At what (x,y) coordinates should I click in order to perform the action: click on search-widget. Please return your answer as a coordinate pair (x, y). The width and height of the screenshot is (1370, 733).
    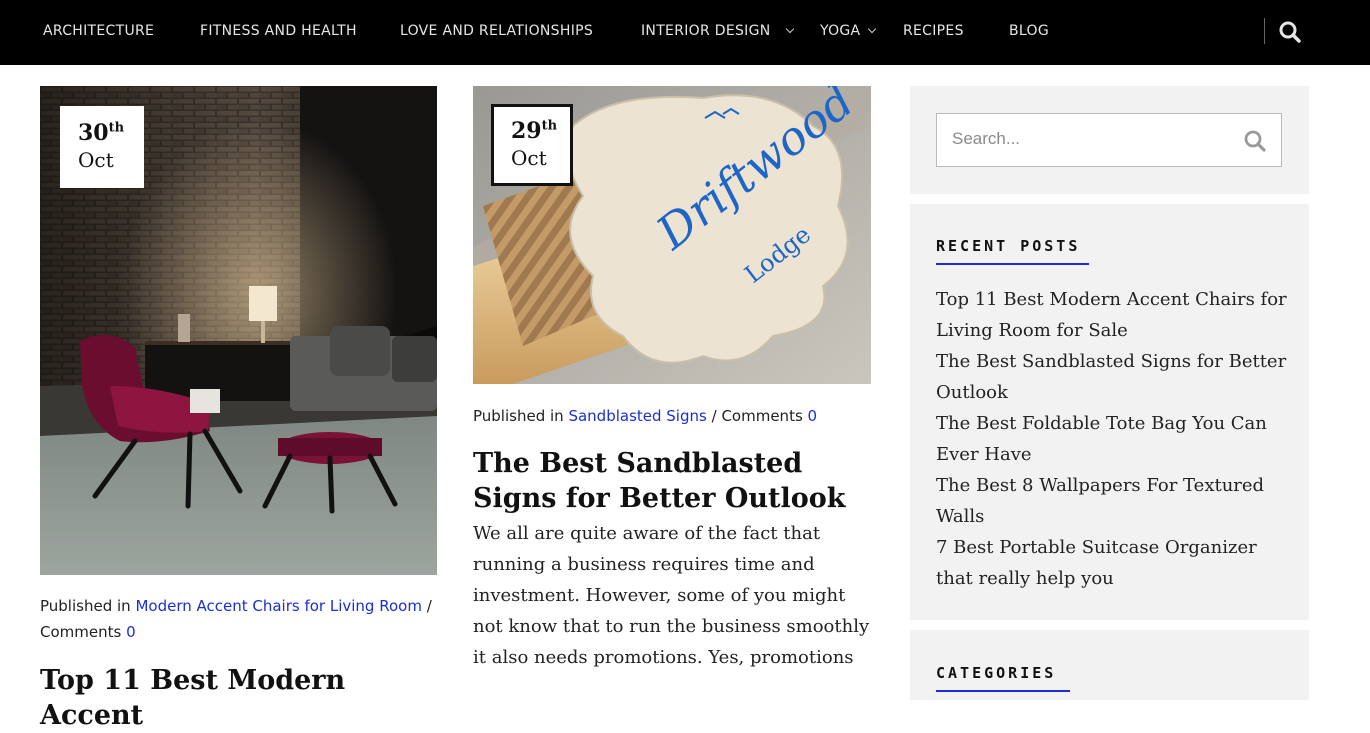
    Looking at the image, I should click on (1109, 140).